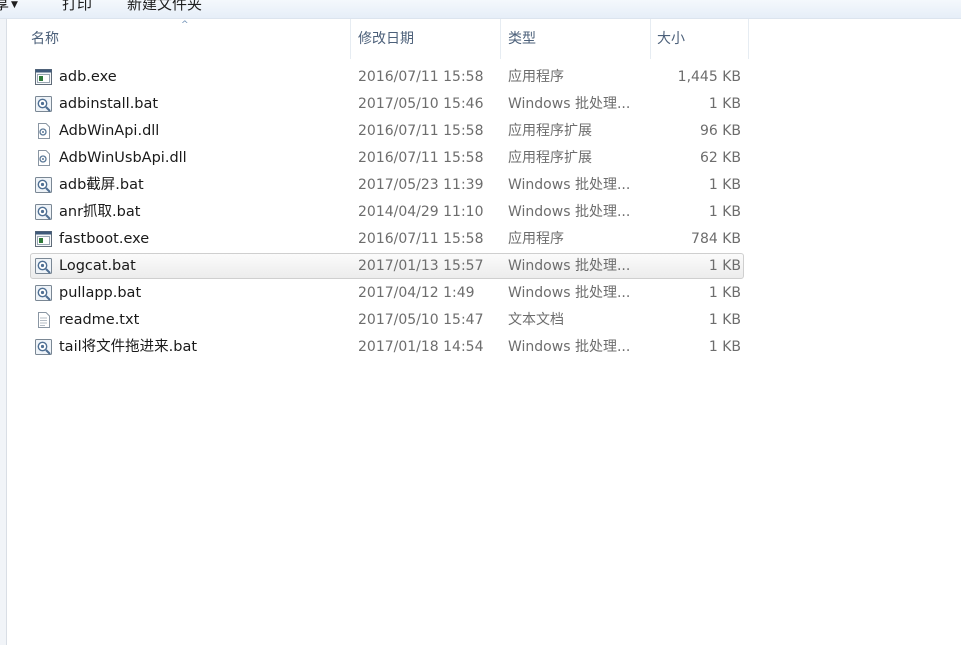 This screenshot has width=961, height=645. I want to click on file-row: AdbWinApi.dll 2016/07/11 15:58 应用程序扩展 96 KB, so click(387, 131).